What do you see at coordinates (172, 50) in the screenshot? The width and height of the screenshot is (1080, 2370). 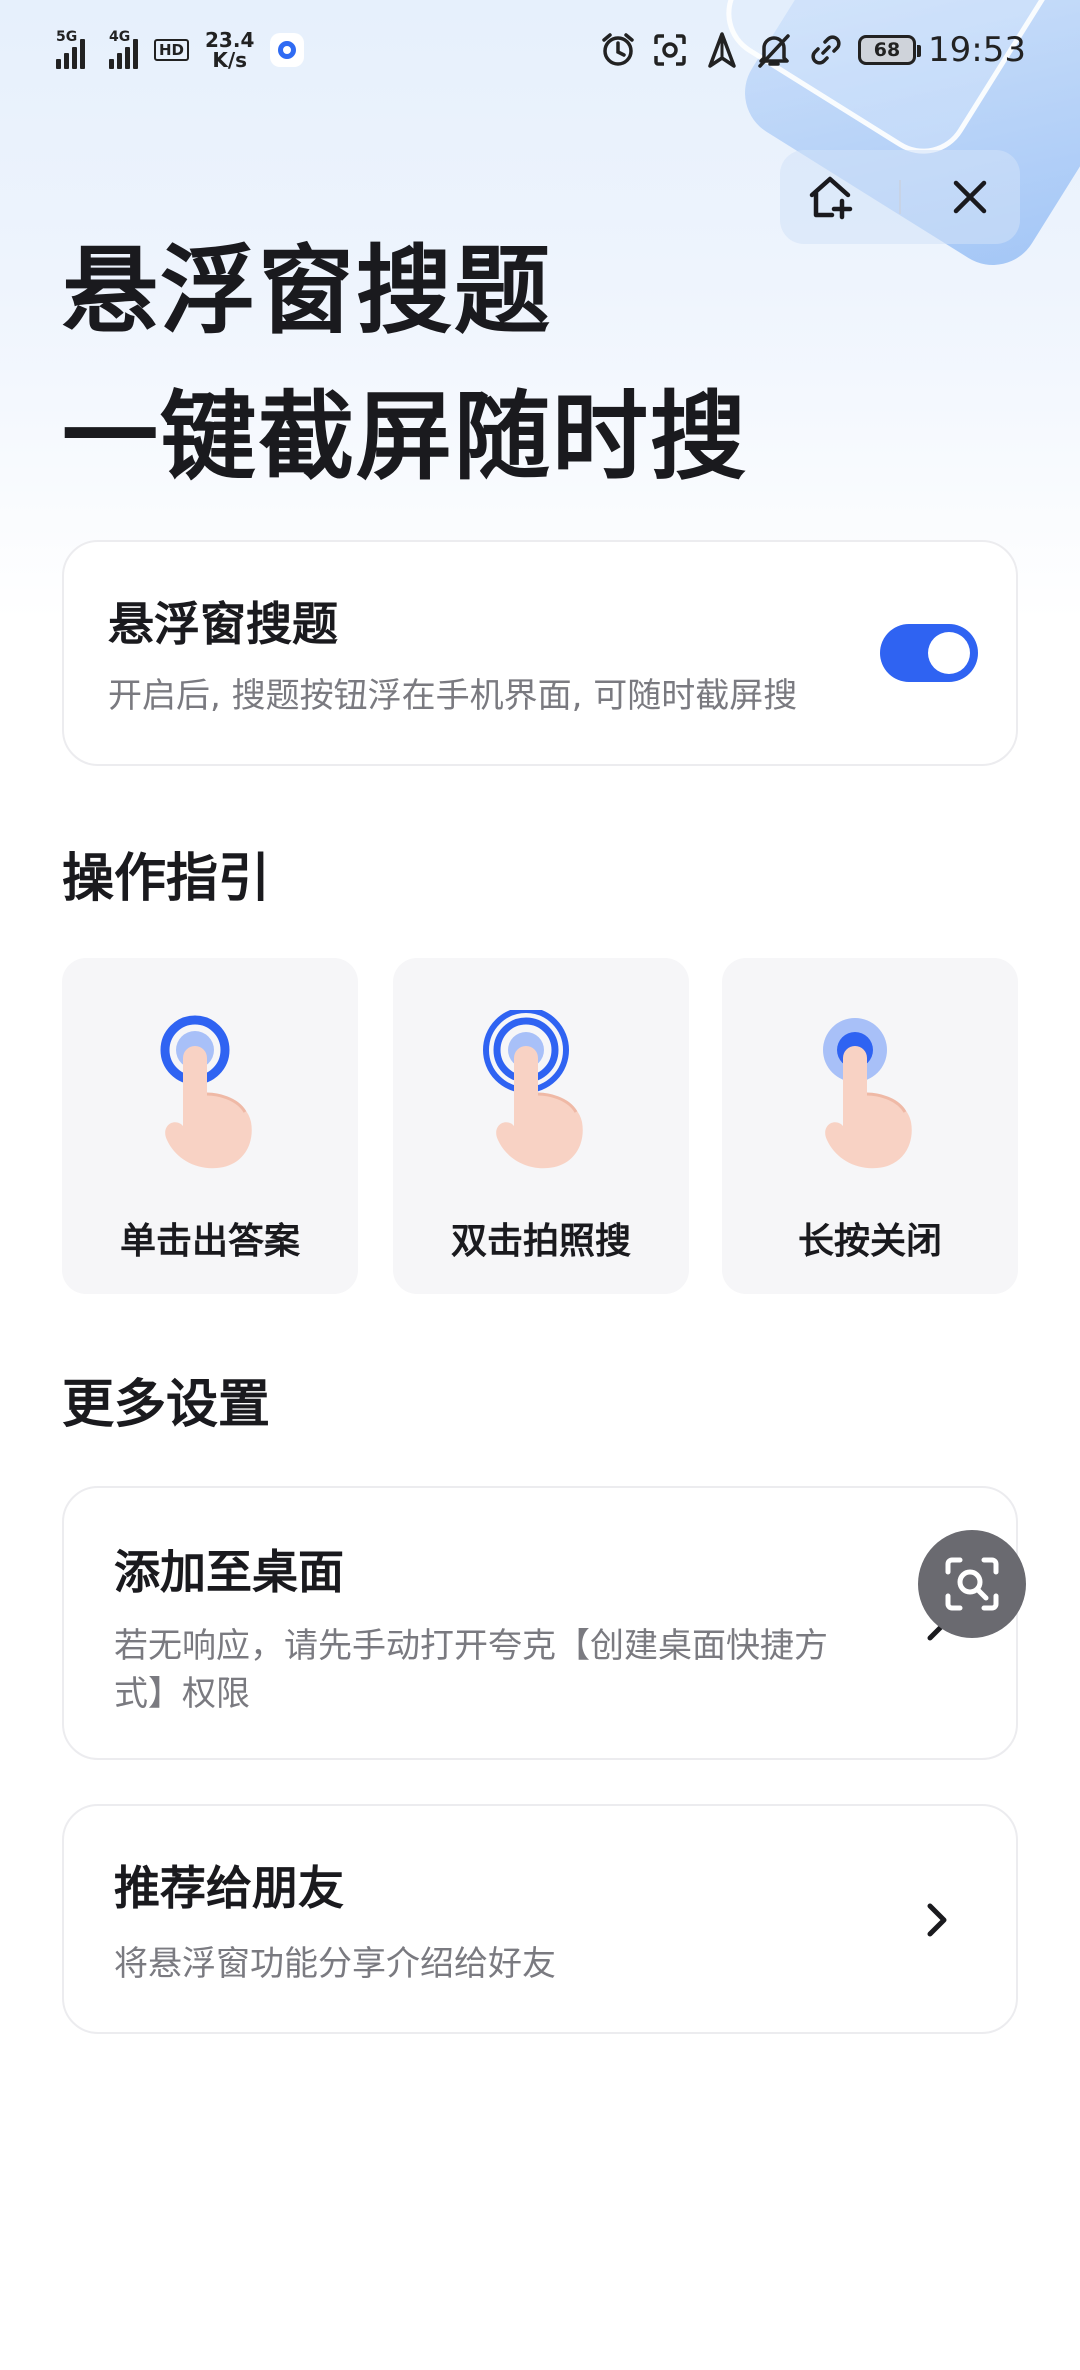 I see `hd-voice-icon: HD` at bounding box center [172, 50].